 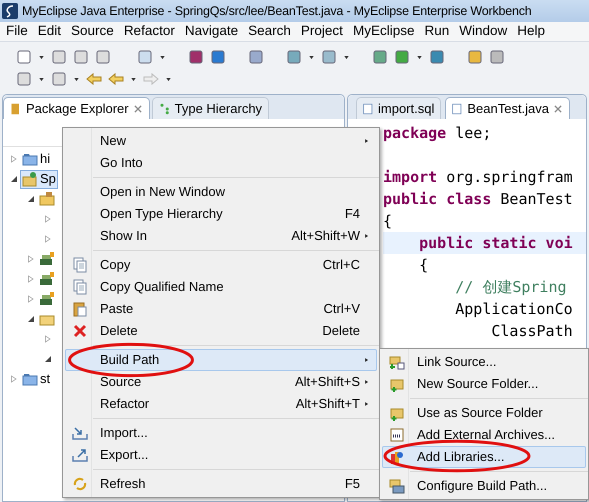 I want to click on code-line: ClassPath, so click(x=531, y=331).